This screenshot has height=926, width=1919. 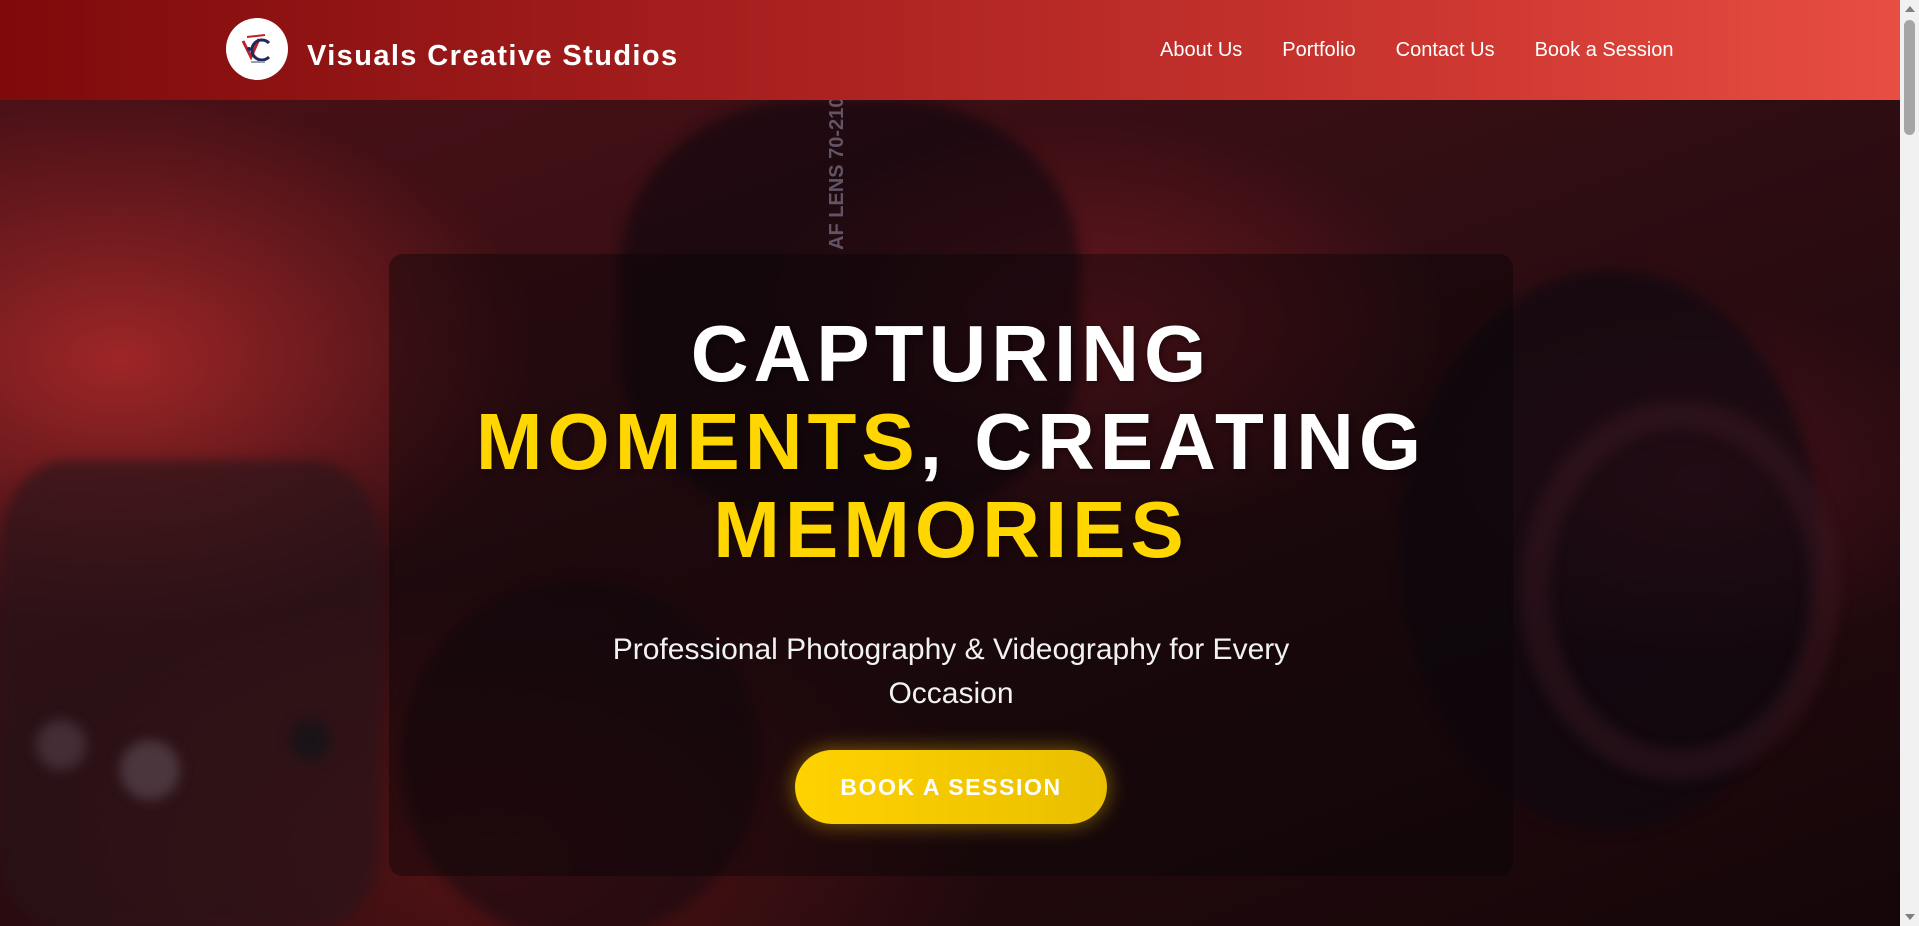 I want to click on scroll-thumb, so click(x=1909, y=77).